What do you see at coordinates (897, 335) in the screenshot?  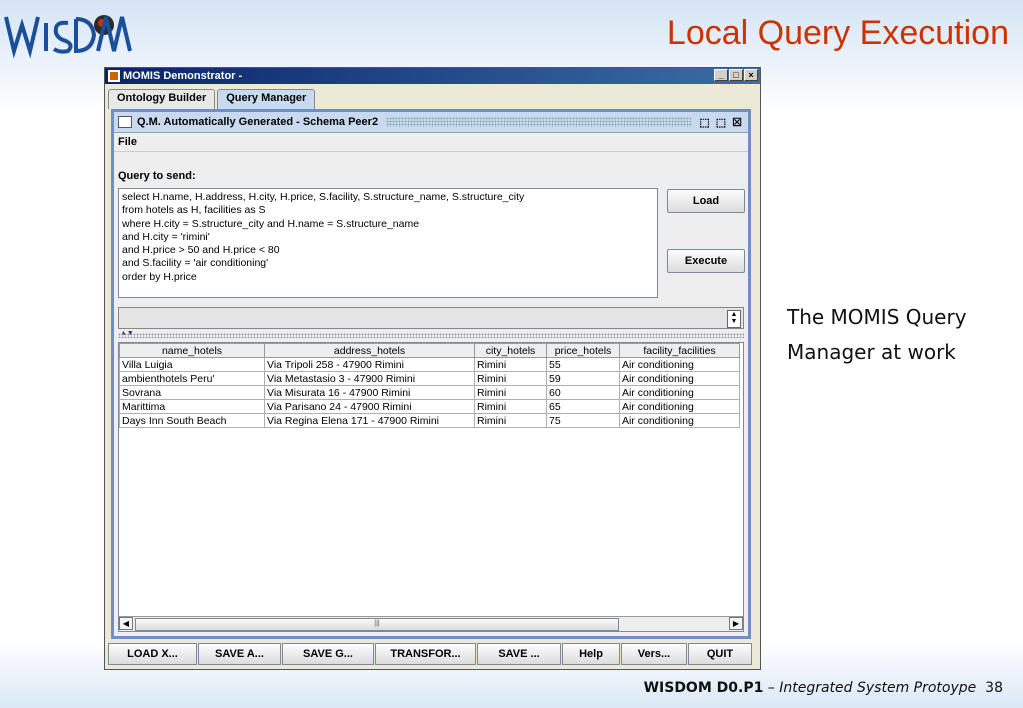 I see `slide-caption: The MOMIS Query Manager at work` at bounding box center [897, 335].